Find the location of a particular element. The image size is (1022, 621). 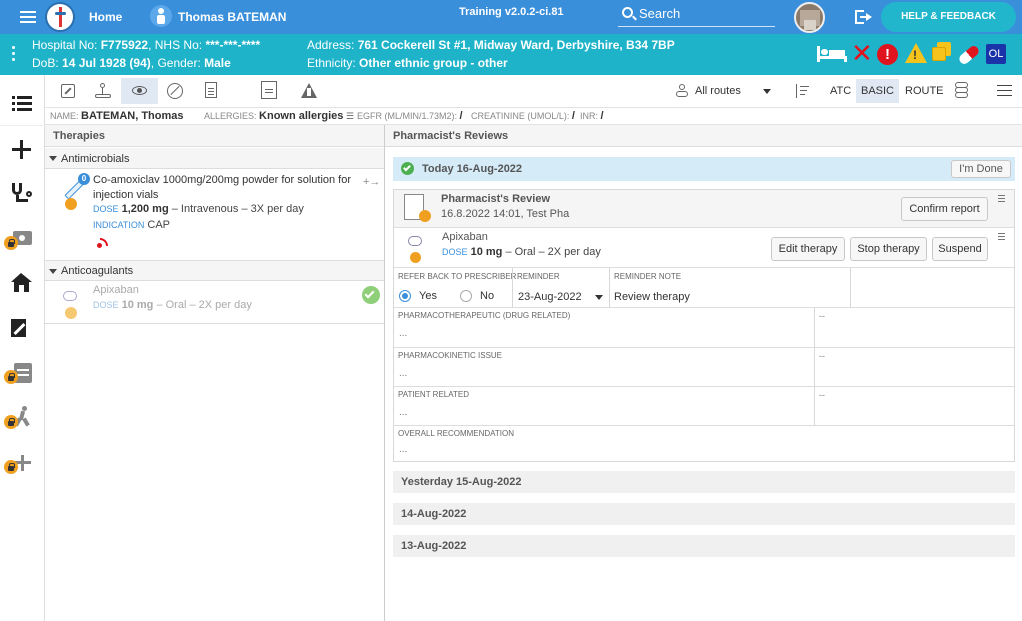

routes-select: All routes is located at coordinates (718, 91).